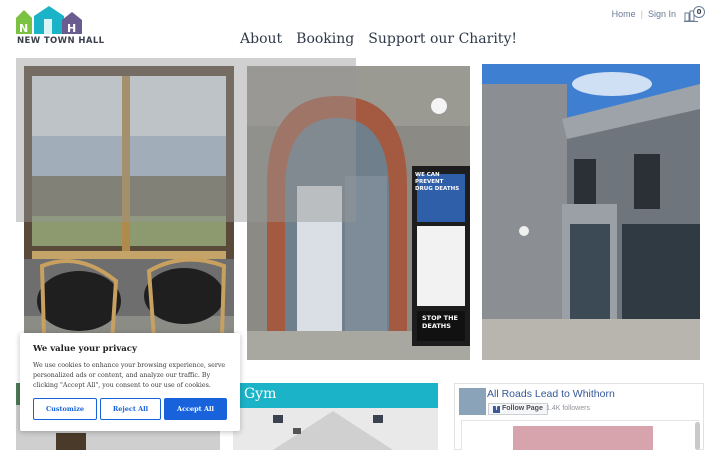 This screenshot has height=450, width=720. Describe the element at coordinates (437, 189) in the screenshot. I see `poster-line-3: DRUG DEATHS` at that location.